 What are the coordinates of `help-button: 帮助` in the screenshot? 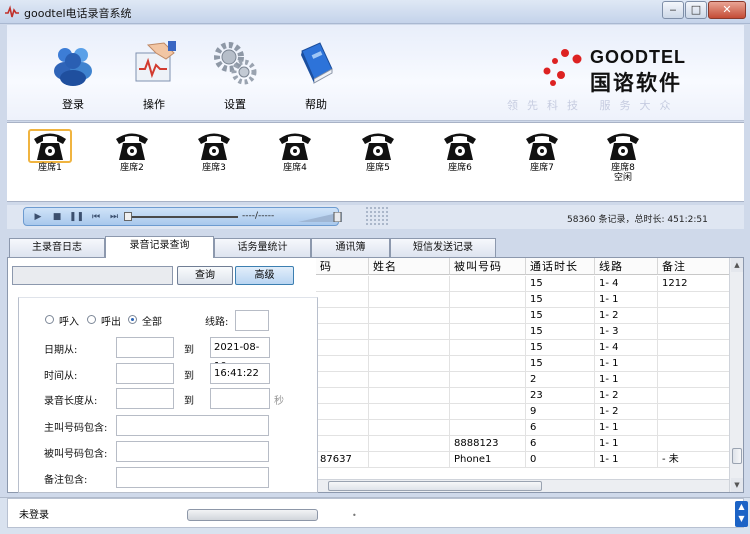 It's located at (316, 75).